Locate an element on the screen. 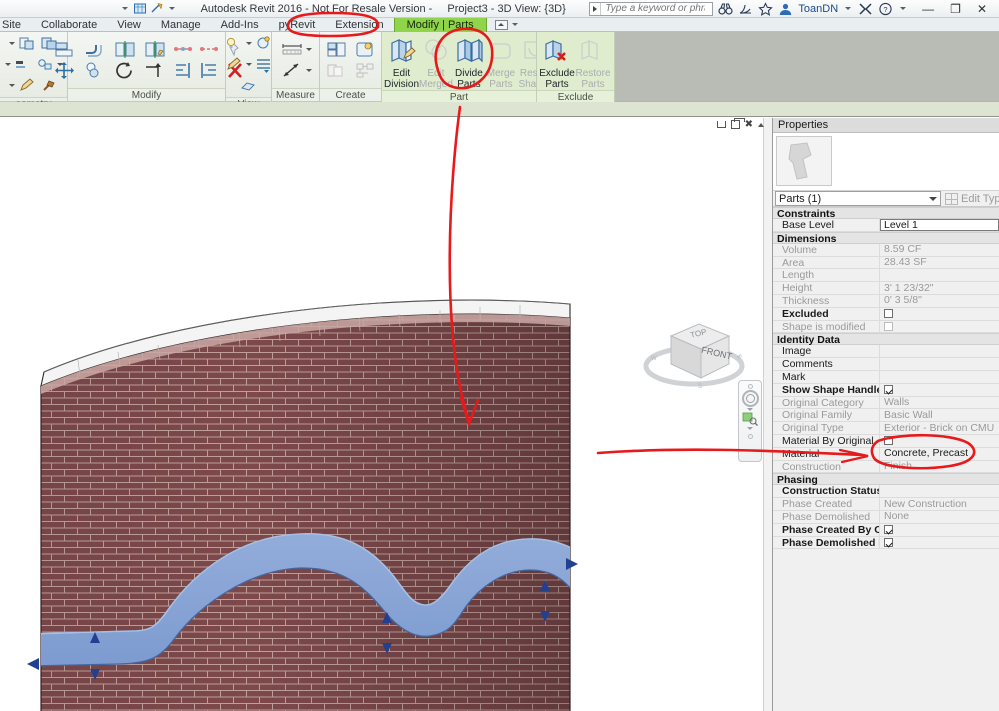 Image resolution: width=999 pixels, height=711 pixels. navbar-menu-dot-top is located at coordinates (750, 386).